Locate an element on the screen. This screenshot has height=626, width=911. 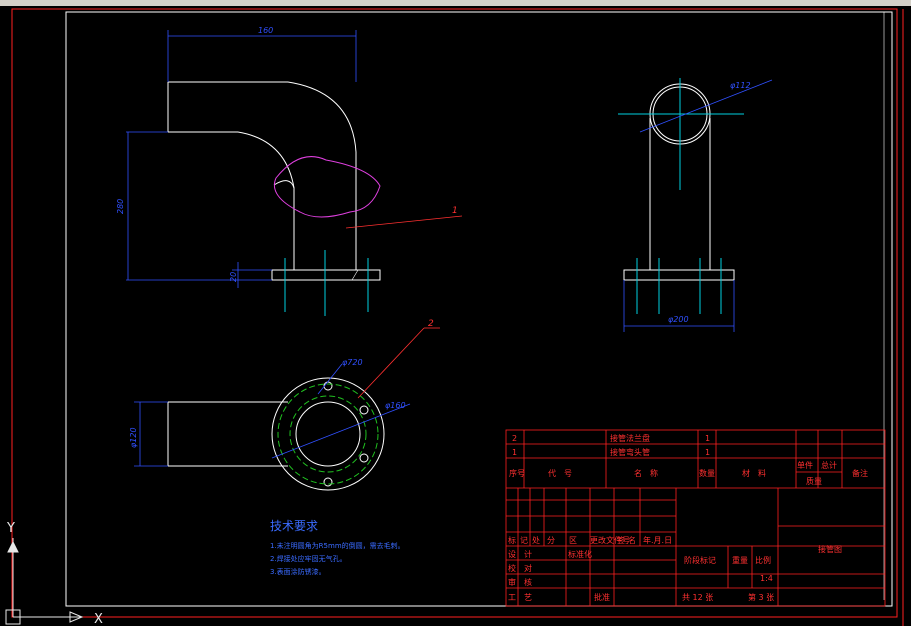
dim-bolt-dia: φ720 is located at coordinates (352, 362).